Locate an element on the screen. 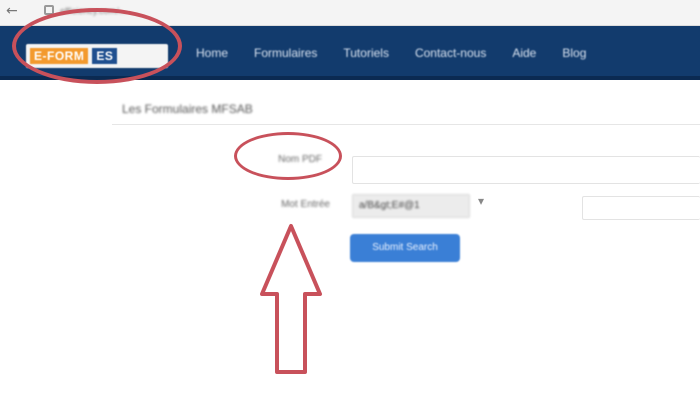 Image resolution: width=700 pixels, height=393 pixels. heading-divider is located at coordinates (406, 124).